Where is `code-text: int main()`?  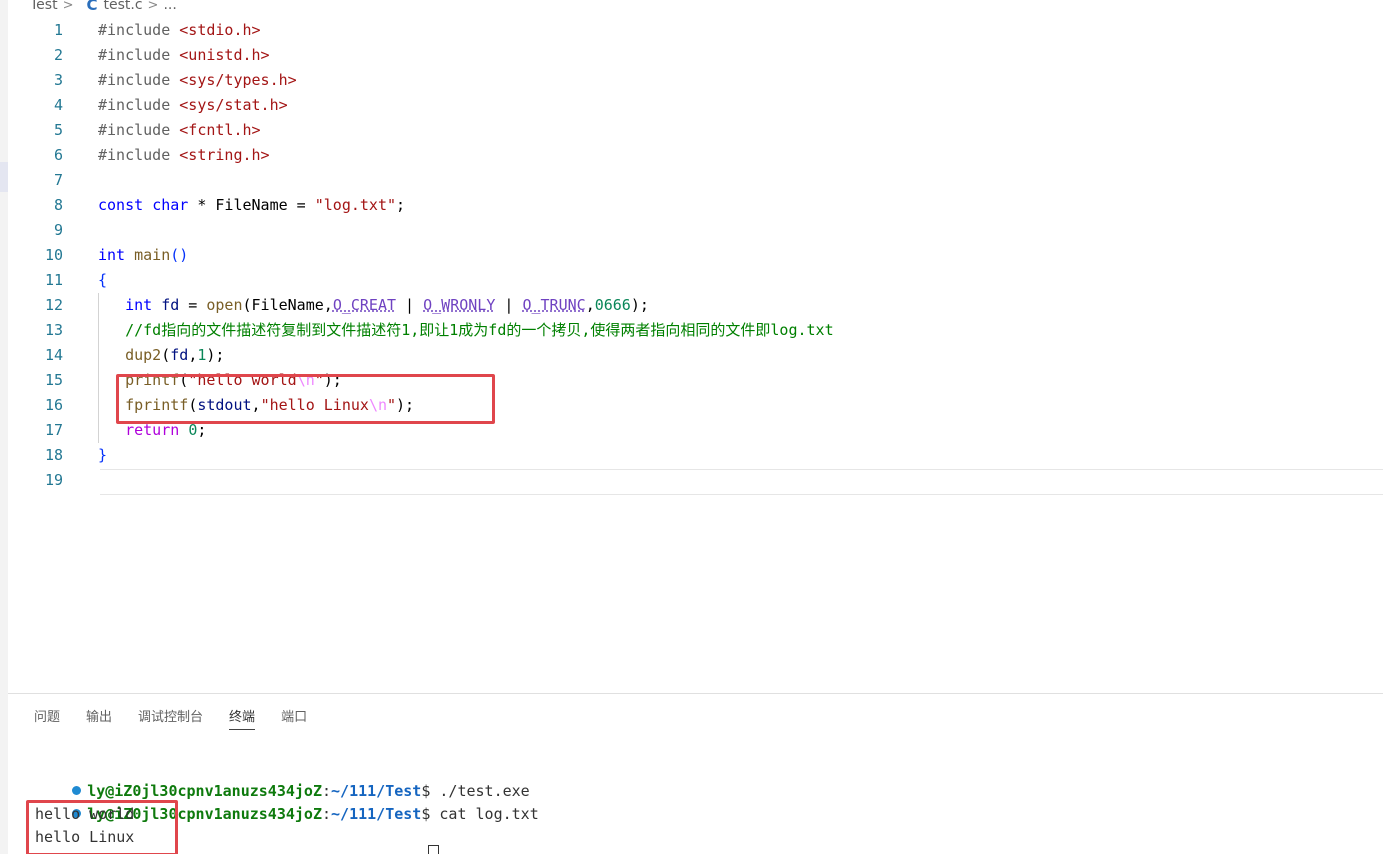 code-text: int main() is located at coordinates (143, 255).